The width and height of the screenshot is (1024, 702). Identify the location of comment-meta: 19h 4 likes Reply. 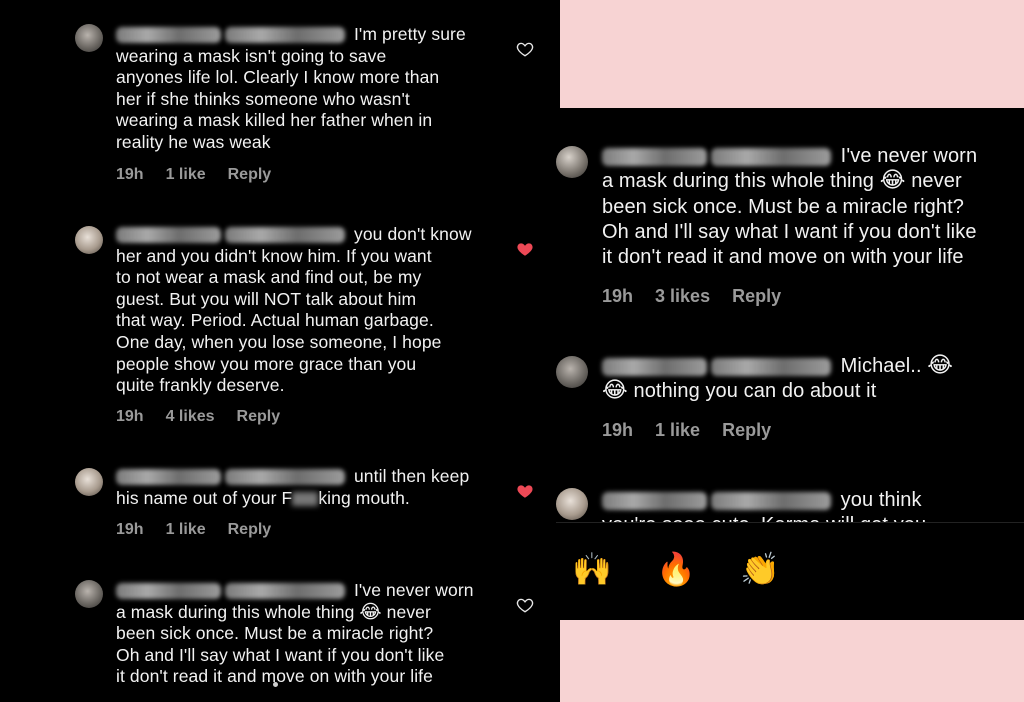
(209, 417).